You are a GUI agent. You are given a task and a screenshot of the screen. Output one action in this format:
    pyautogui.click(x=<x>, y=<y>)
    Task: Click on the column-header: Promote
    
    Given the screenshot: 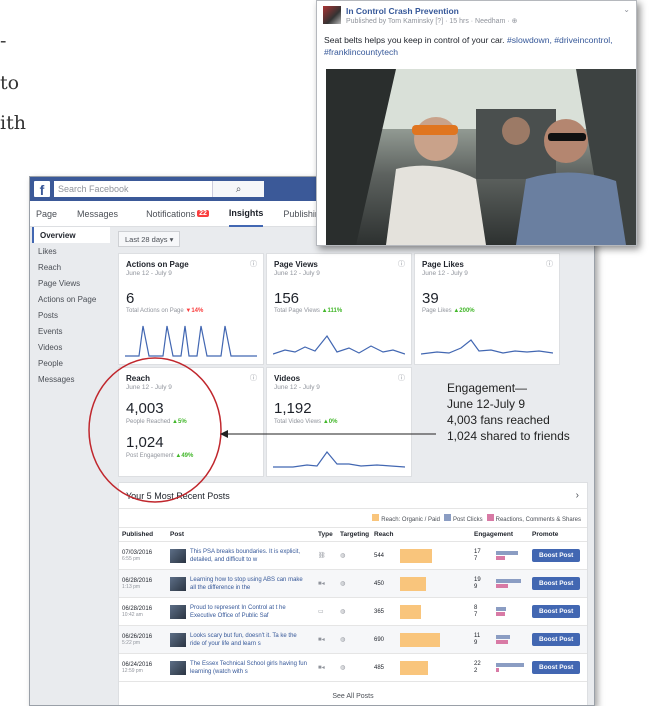 What is the action you would take?
    pyautogui.click(x=558, y=534)
    